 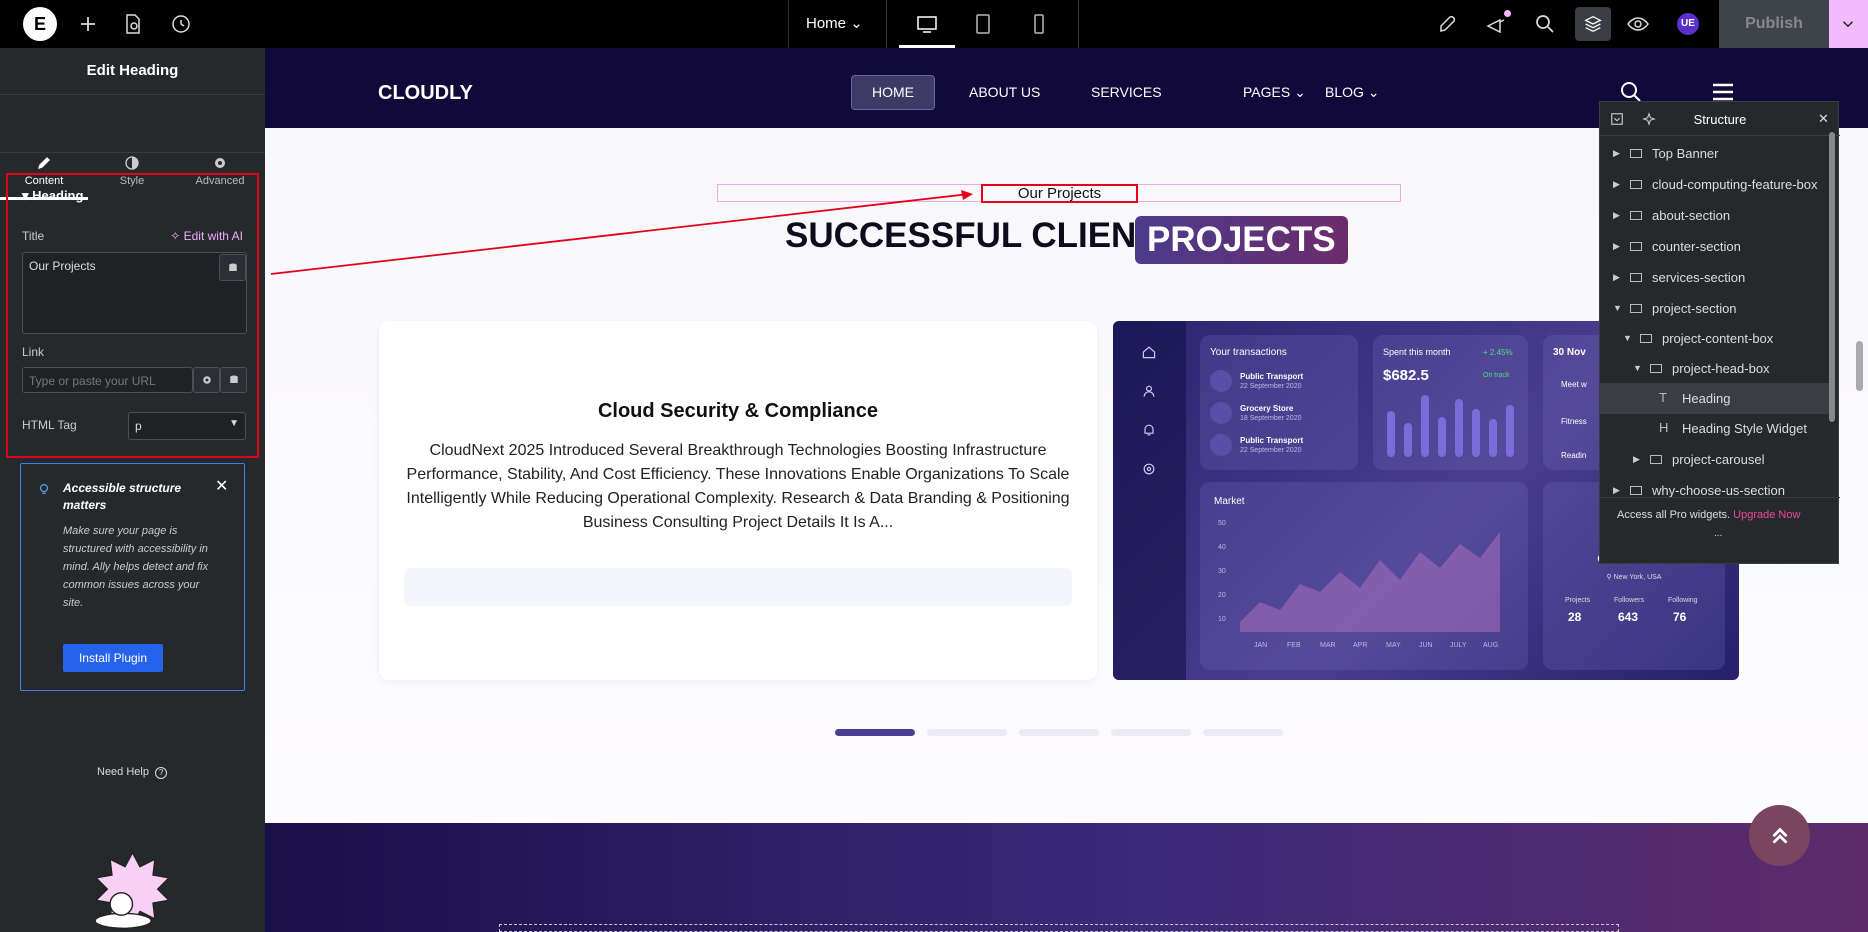 What do you see at coordinates (738, 587) in the screenshot?
I see `project-card-footer` at bounding box center [738, 587].